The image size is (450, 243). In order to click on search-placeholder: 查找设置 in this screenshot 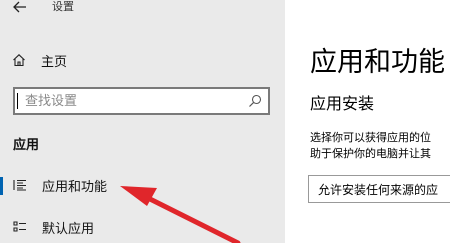, I will do `click(51, 101)`.